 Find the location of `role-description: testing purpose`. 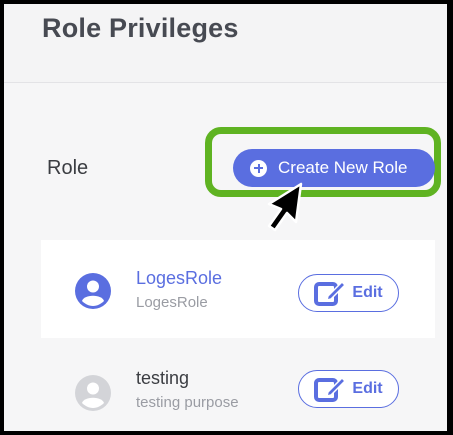

role-description: testing purpose is located at coordinates (187, 402).